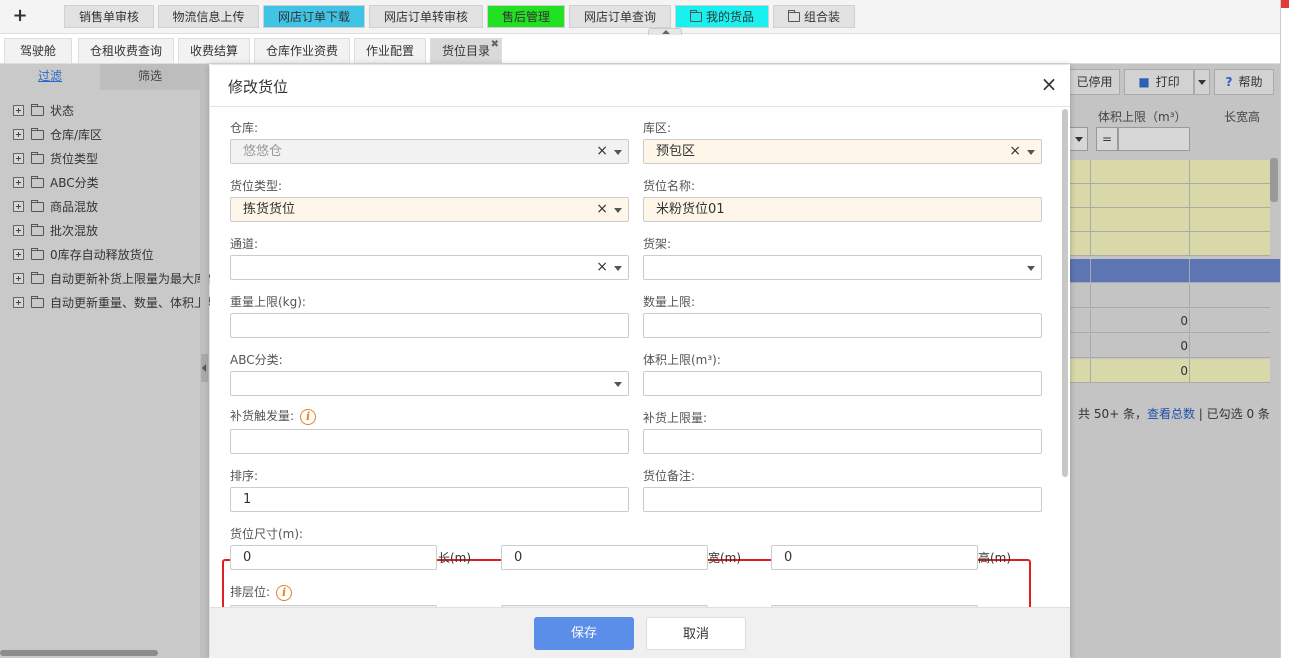 The width and height of the screenshot is (1289, 658). I want to click on help-button: ? 帮助, so click(1244, 82).